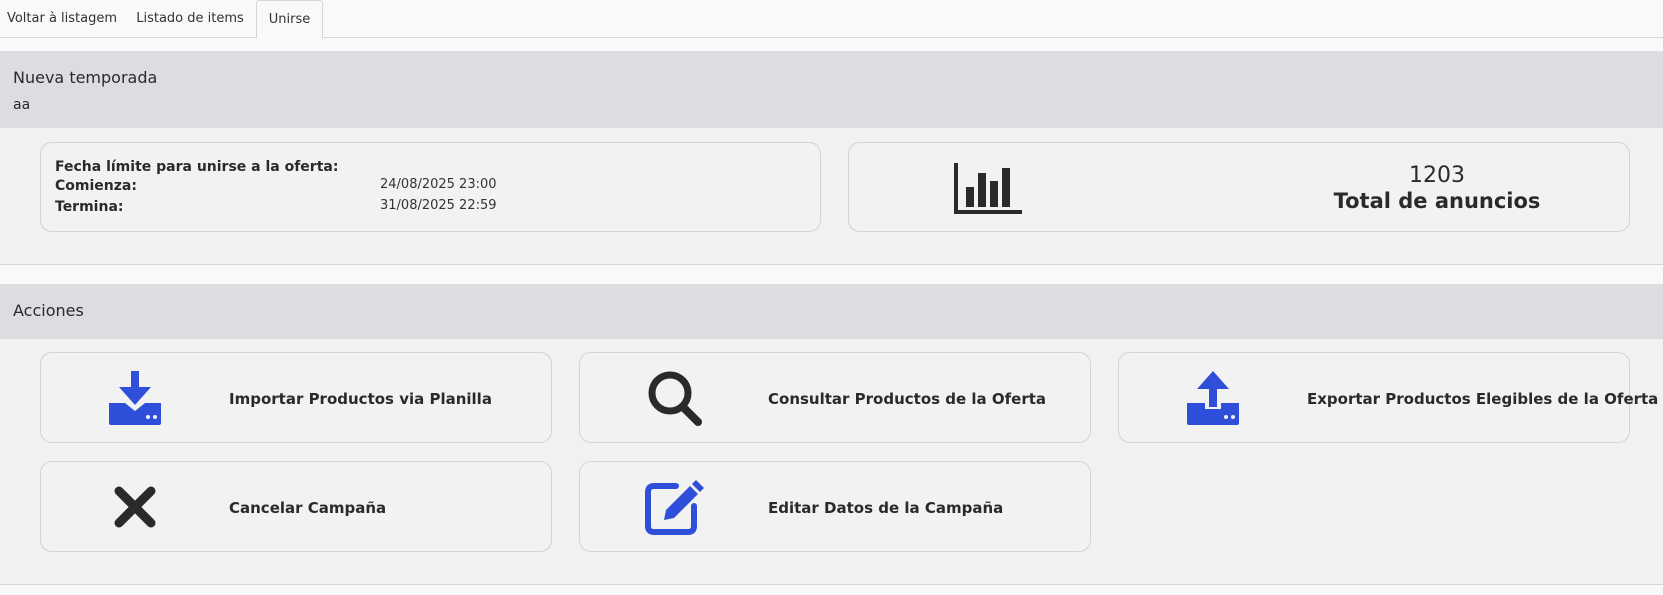 The height and width of the screenshot is (595, 1663). Describe the element at coordinates (197, 167) in the screenshot. I see `deadline-label: Fecha límite para unirse a la oferta:` at that location.